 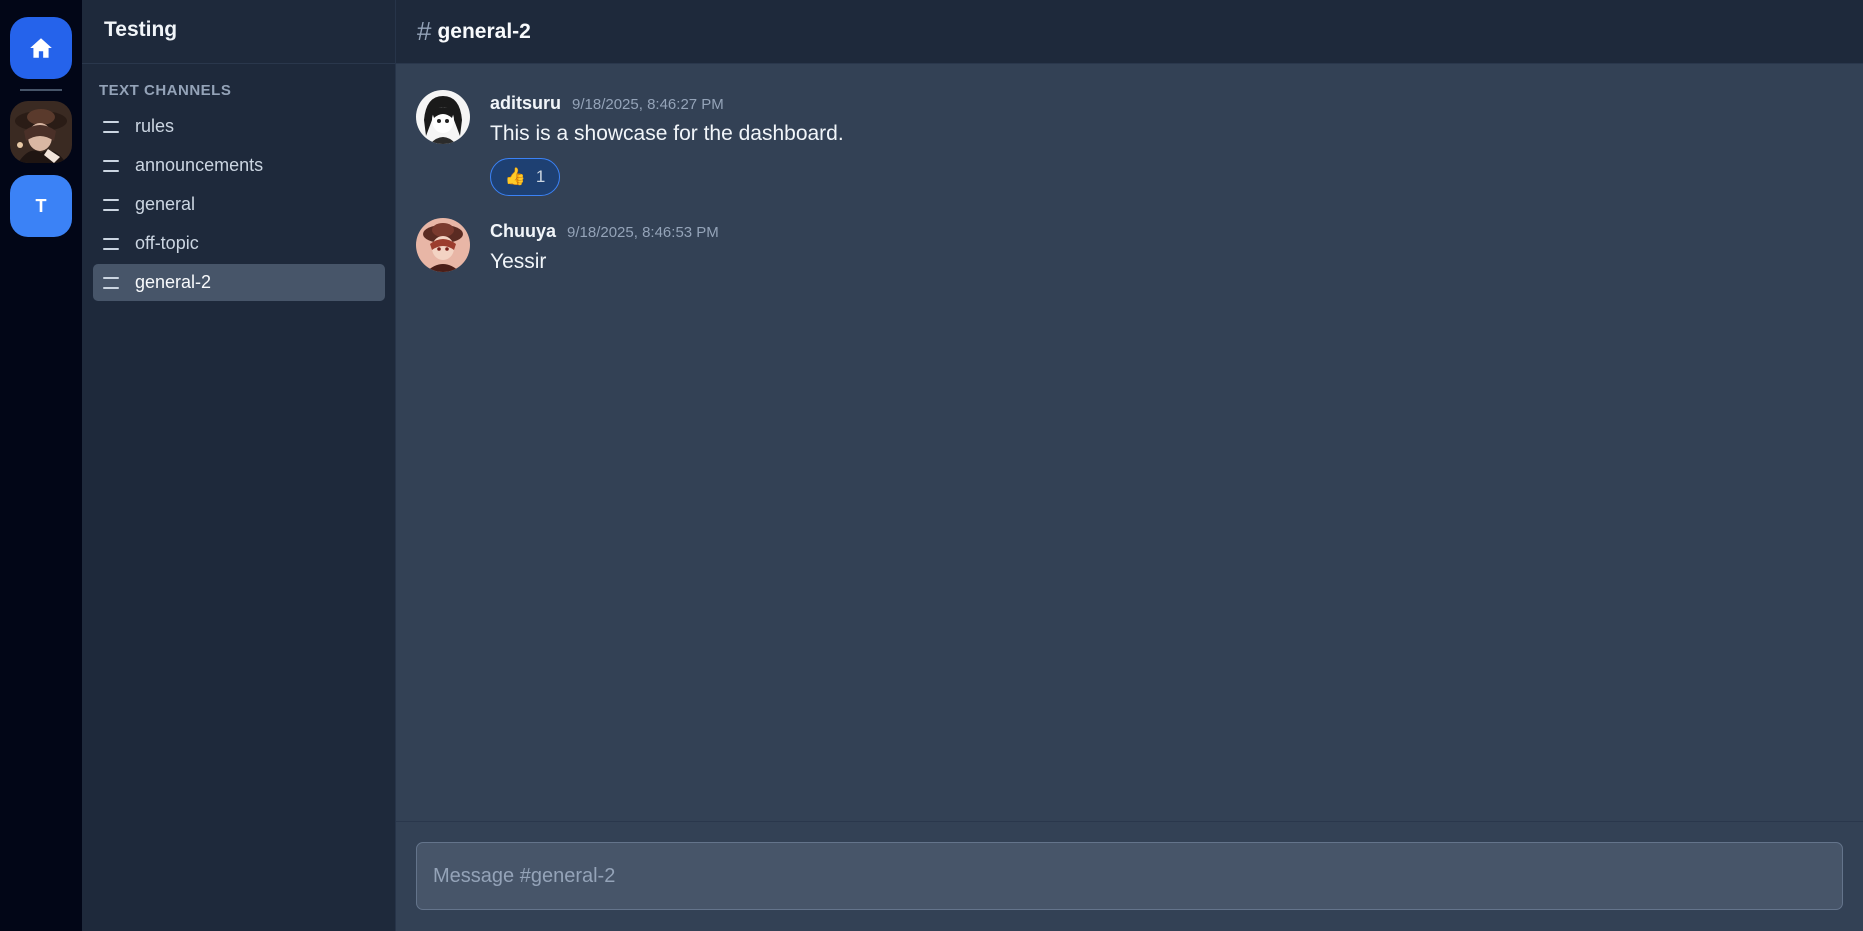 I want to click on server-avatar-image, so click(x=41, y=132).